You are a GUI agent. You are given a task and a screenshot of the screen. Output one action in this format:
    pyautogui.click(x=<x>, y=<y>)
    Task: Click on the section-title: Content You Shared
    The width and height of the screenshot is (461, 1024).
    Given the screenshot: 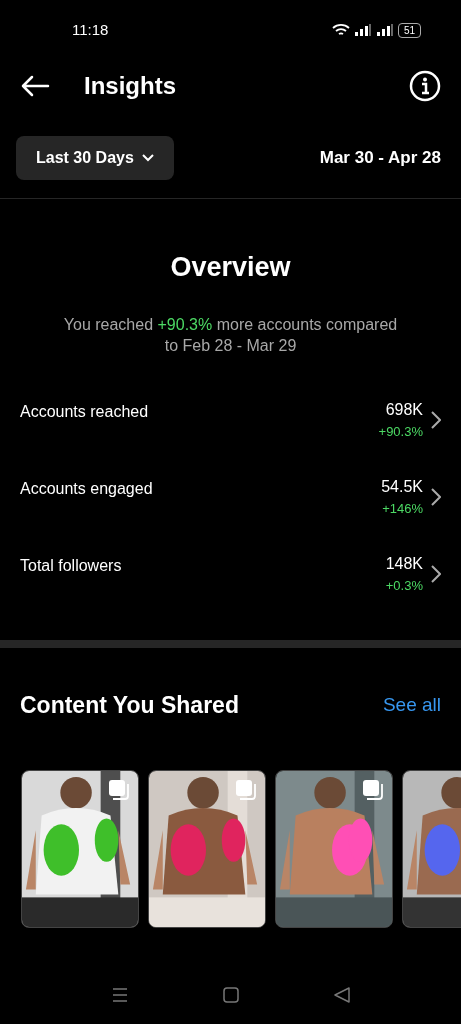 What is the action you would take?
    pyautogui.click(x=129, y=705)
    